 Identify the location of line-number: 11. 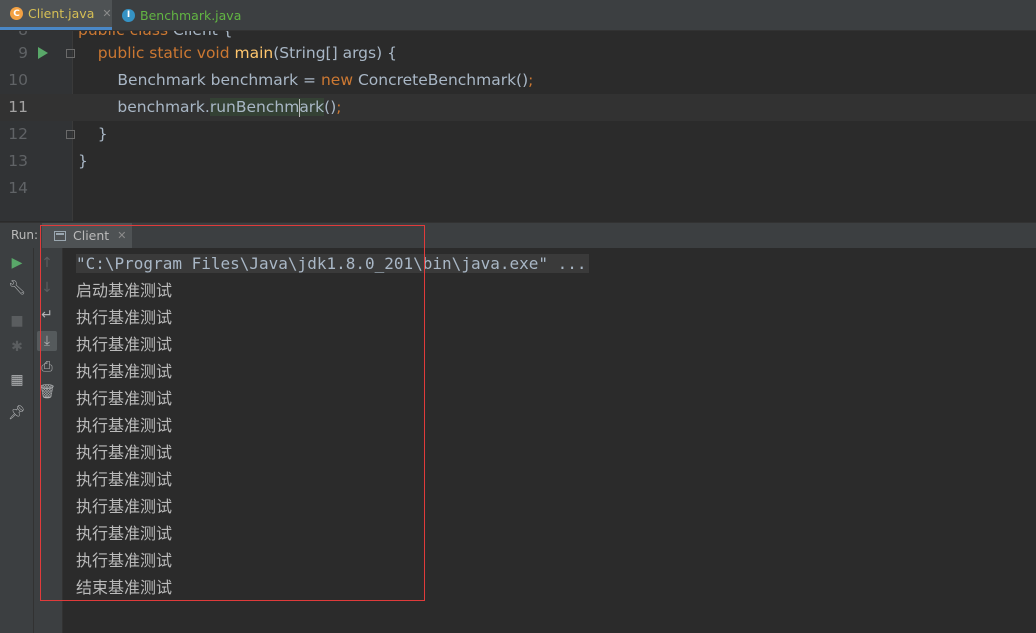
(18, 107).